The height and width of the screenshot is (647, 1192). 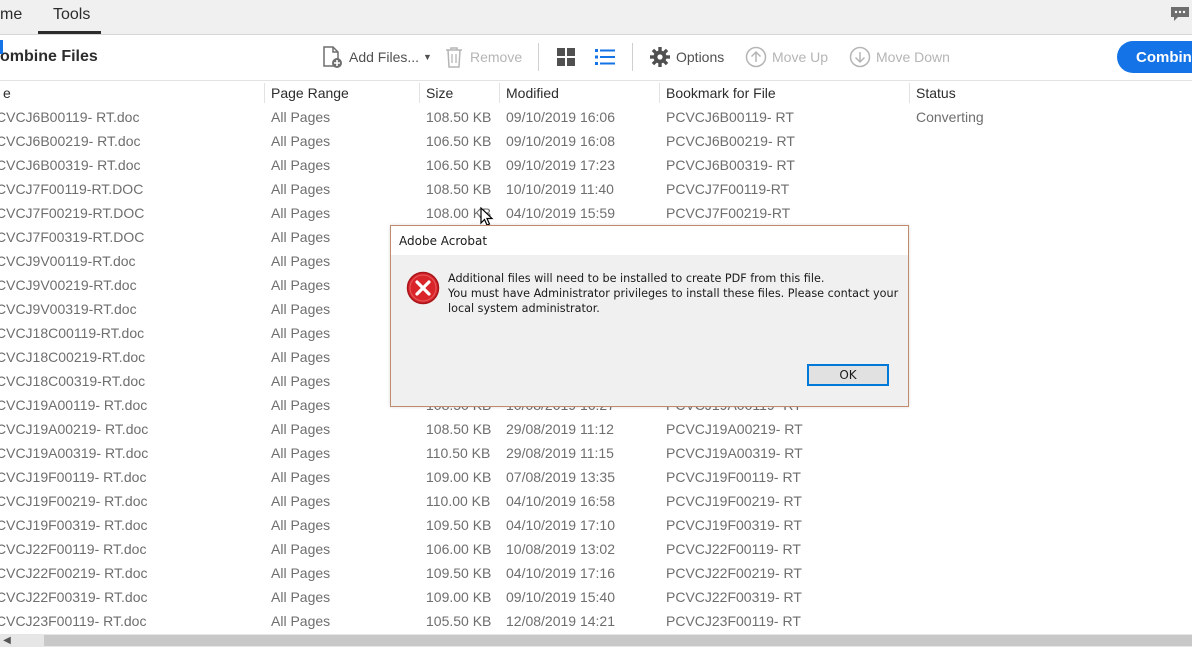 I want to click on ok-button: OK, so click(x=848, y=375).